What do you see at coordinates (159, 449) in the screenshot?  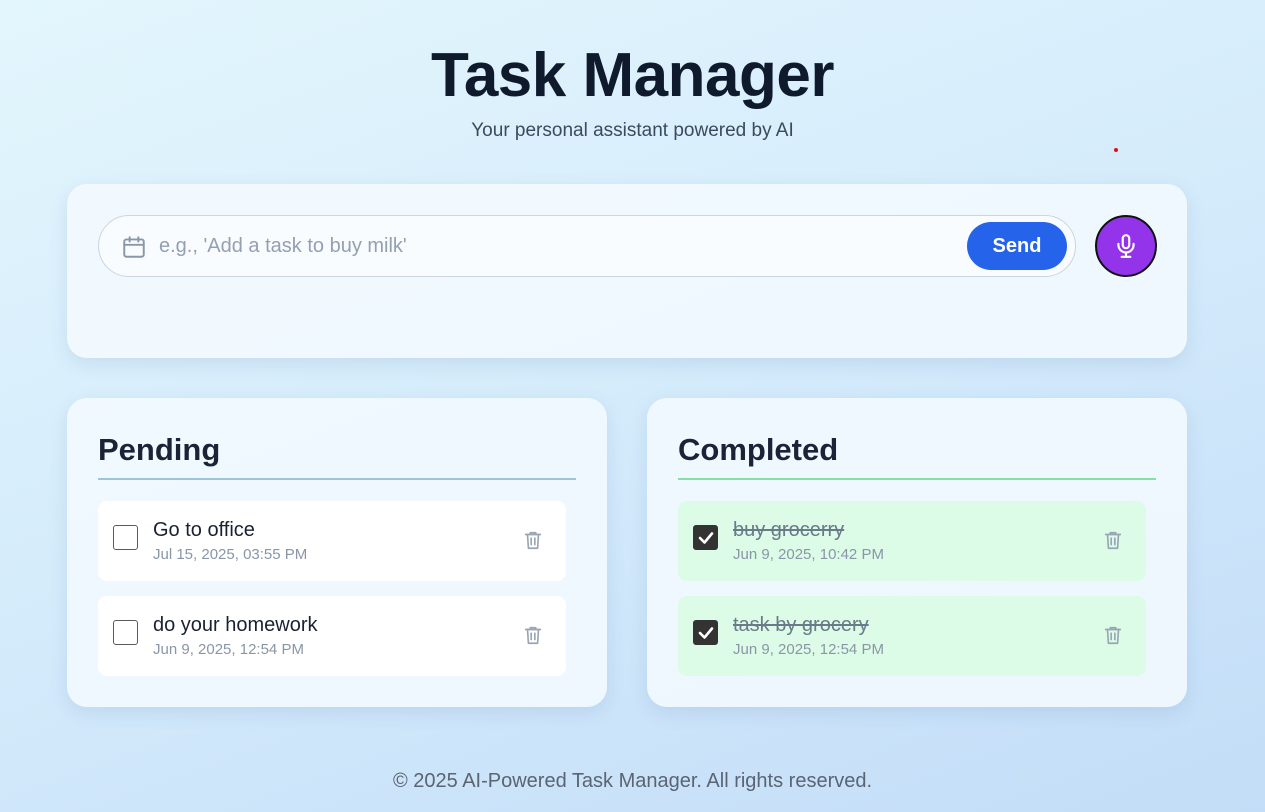 I see `pending-title: Pending` at bounding box center [159, 449].